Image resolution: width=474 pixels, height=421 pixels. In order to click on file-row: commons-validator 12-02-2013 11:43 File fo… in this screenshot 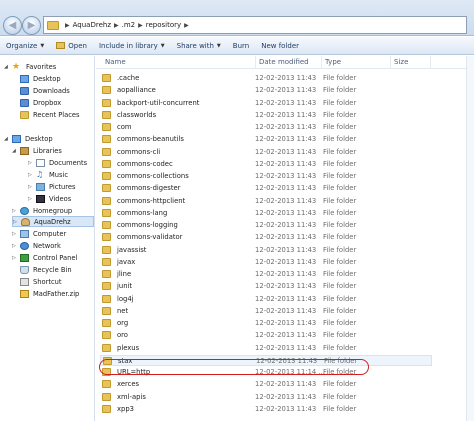, I will do `click(266, 237)`.